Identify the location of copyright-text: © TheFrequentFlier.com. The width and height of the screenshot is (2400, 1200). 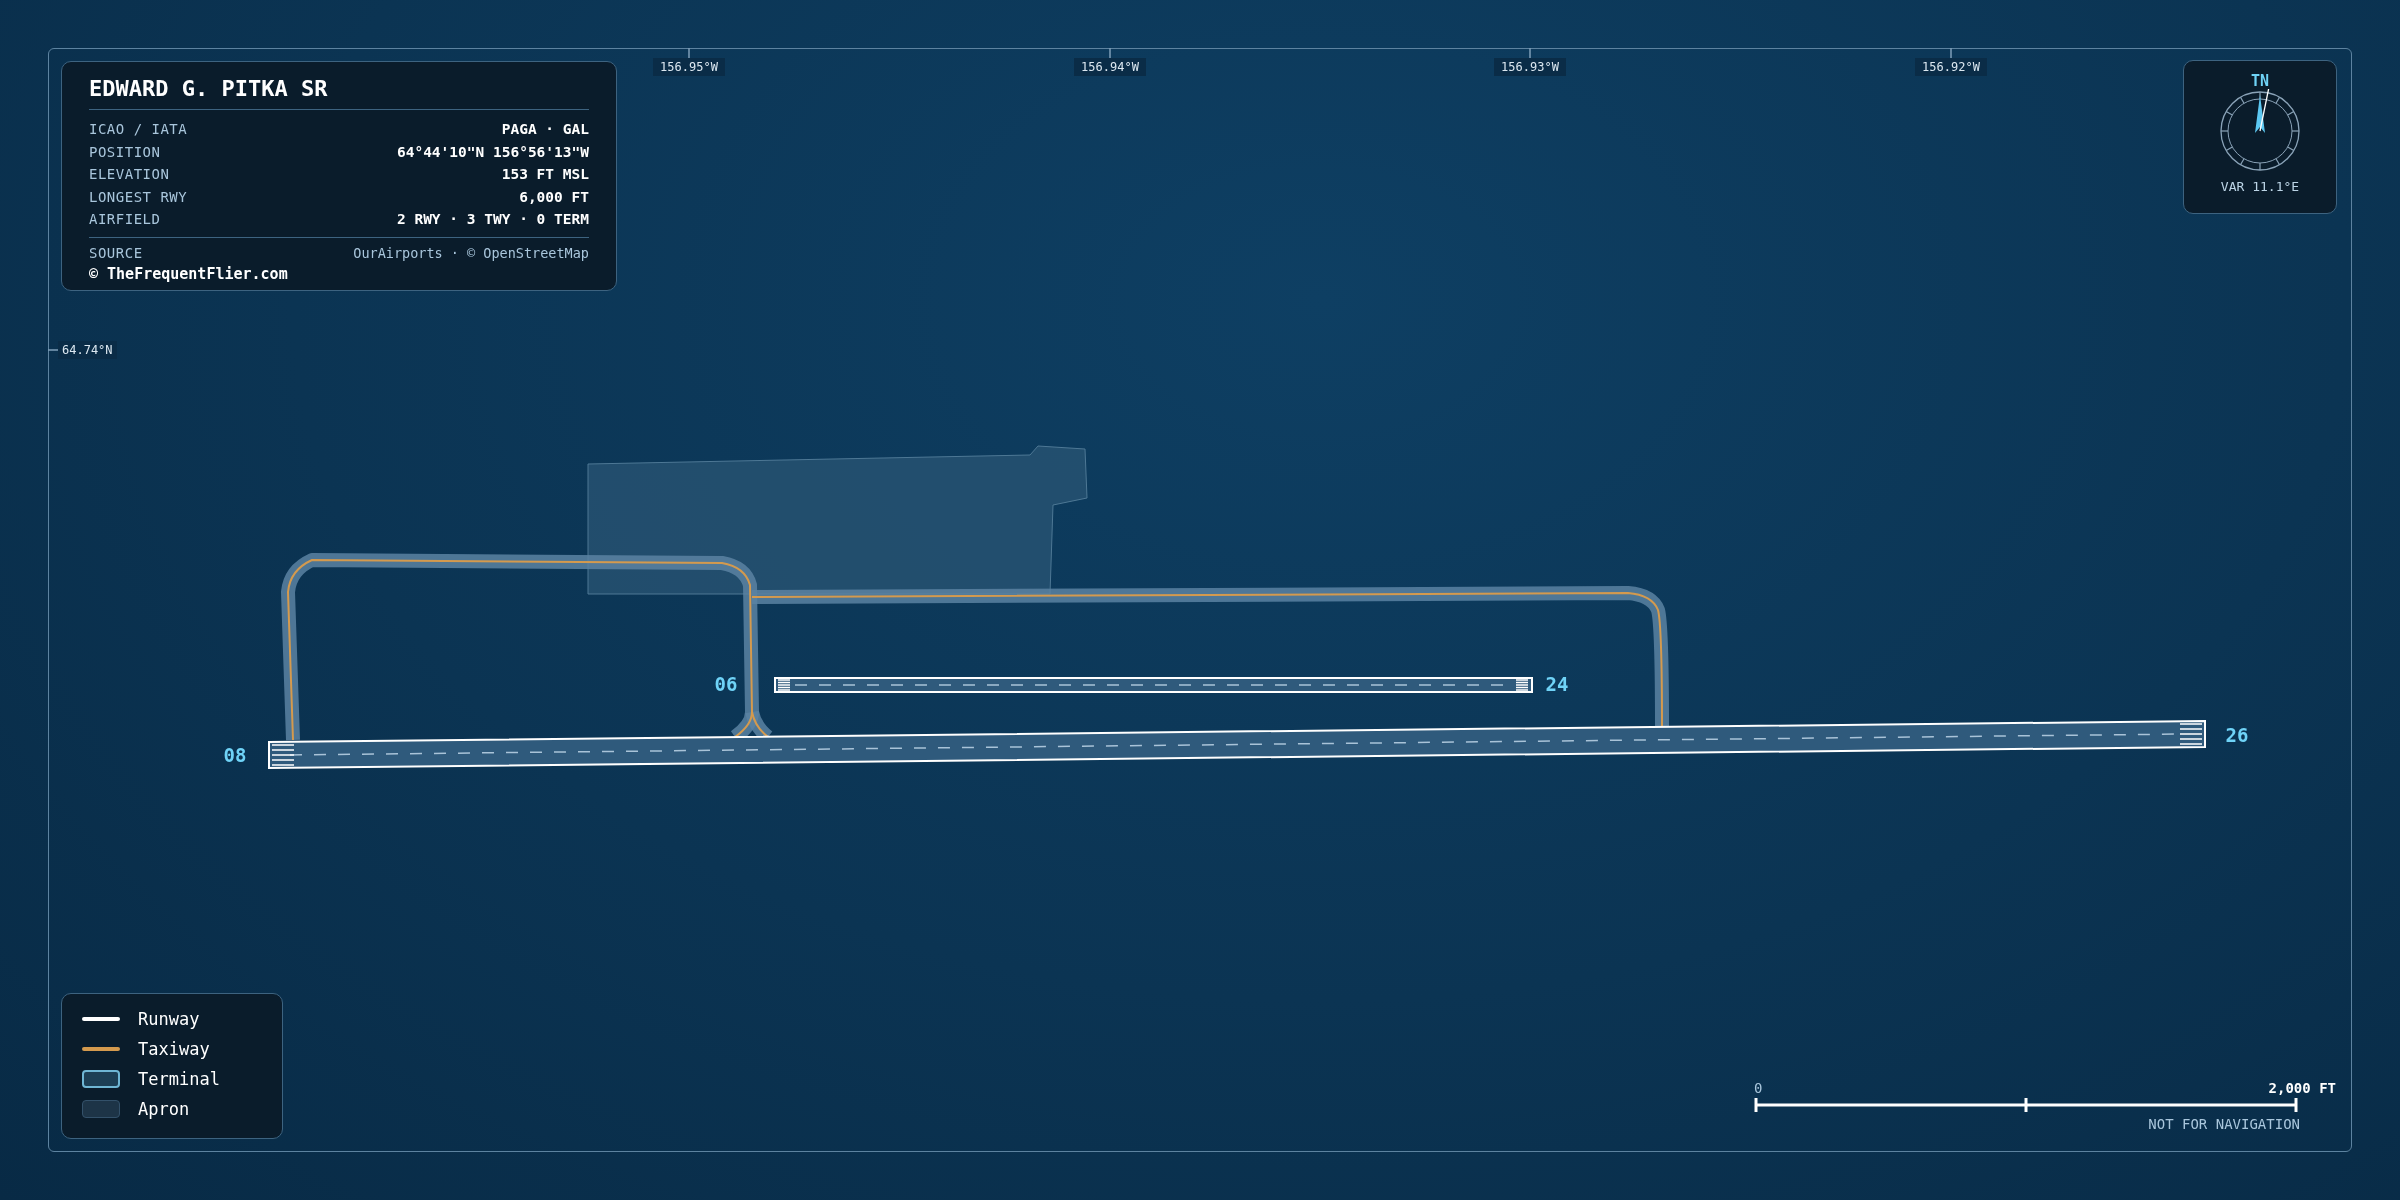
(189, 274).